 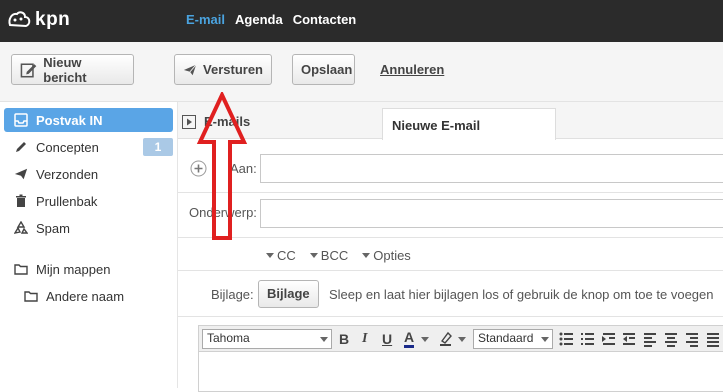 I want to click on draft-count-badge: 1, so click(x=158, y=147).